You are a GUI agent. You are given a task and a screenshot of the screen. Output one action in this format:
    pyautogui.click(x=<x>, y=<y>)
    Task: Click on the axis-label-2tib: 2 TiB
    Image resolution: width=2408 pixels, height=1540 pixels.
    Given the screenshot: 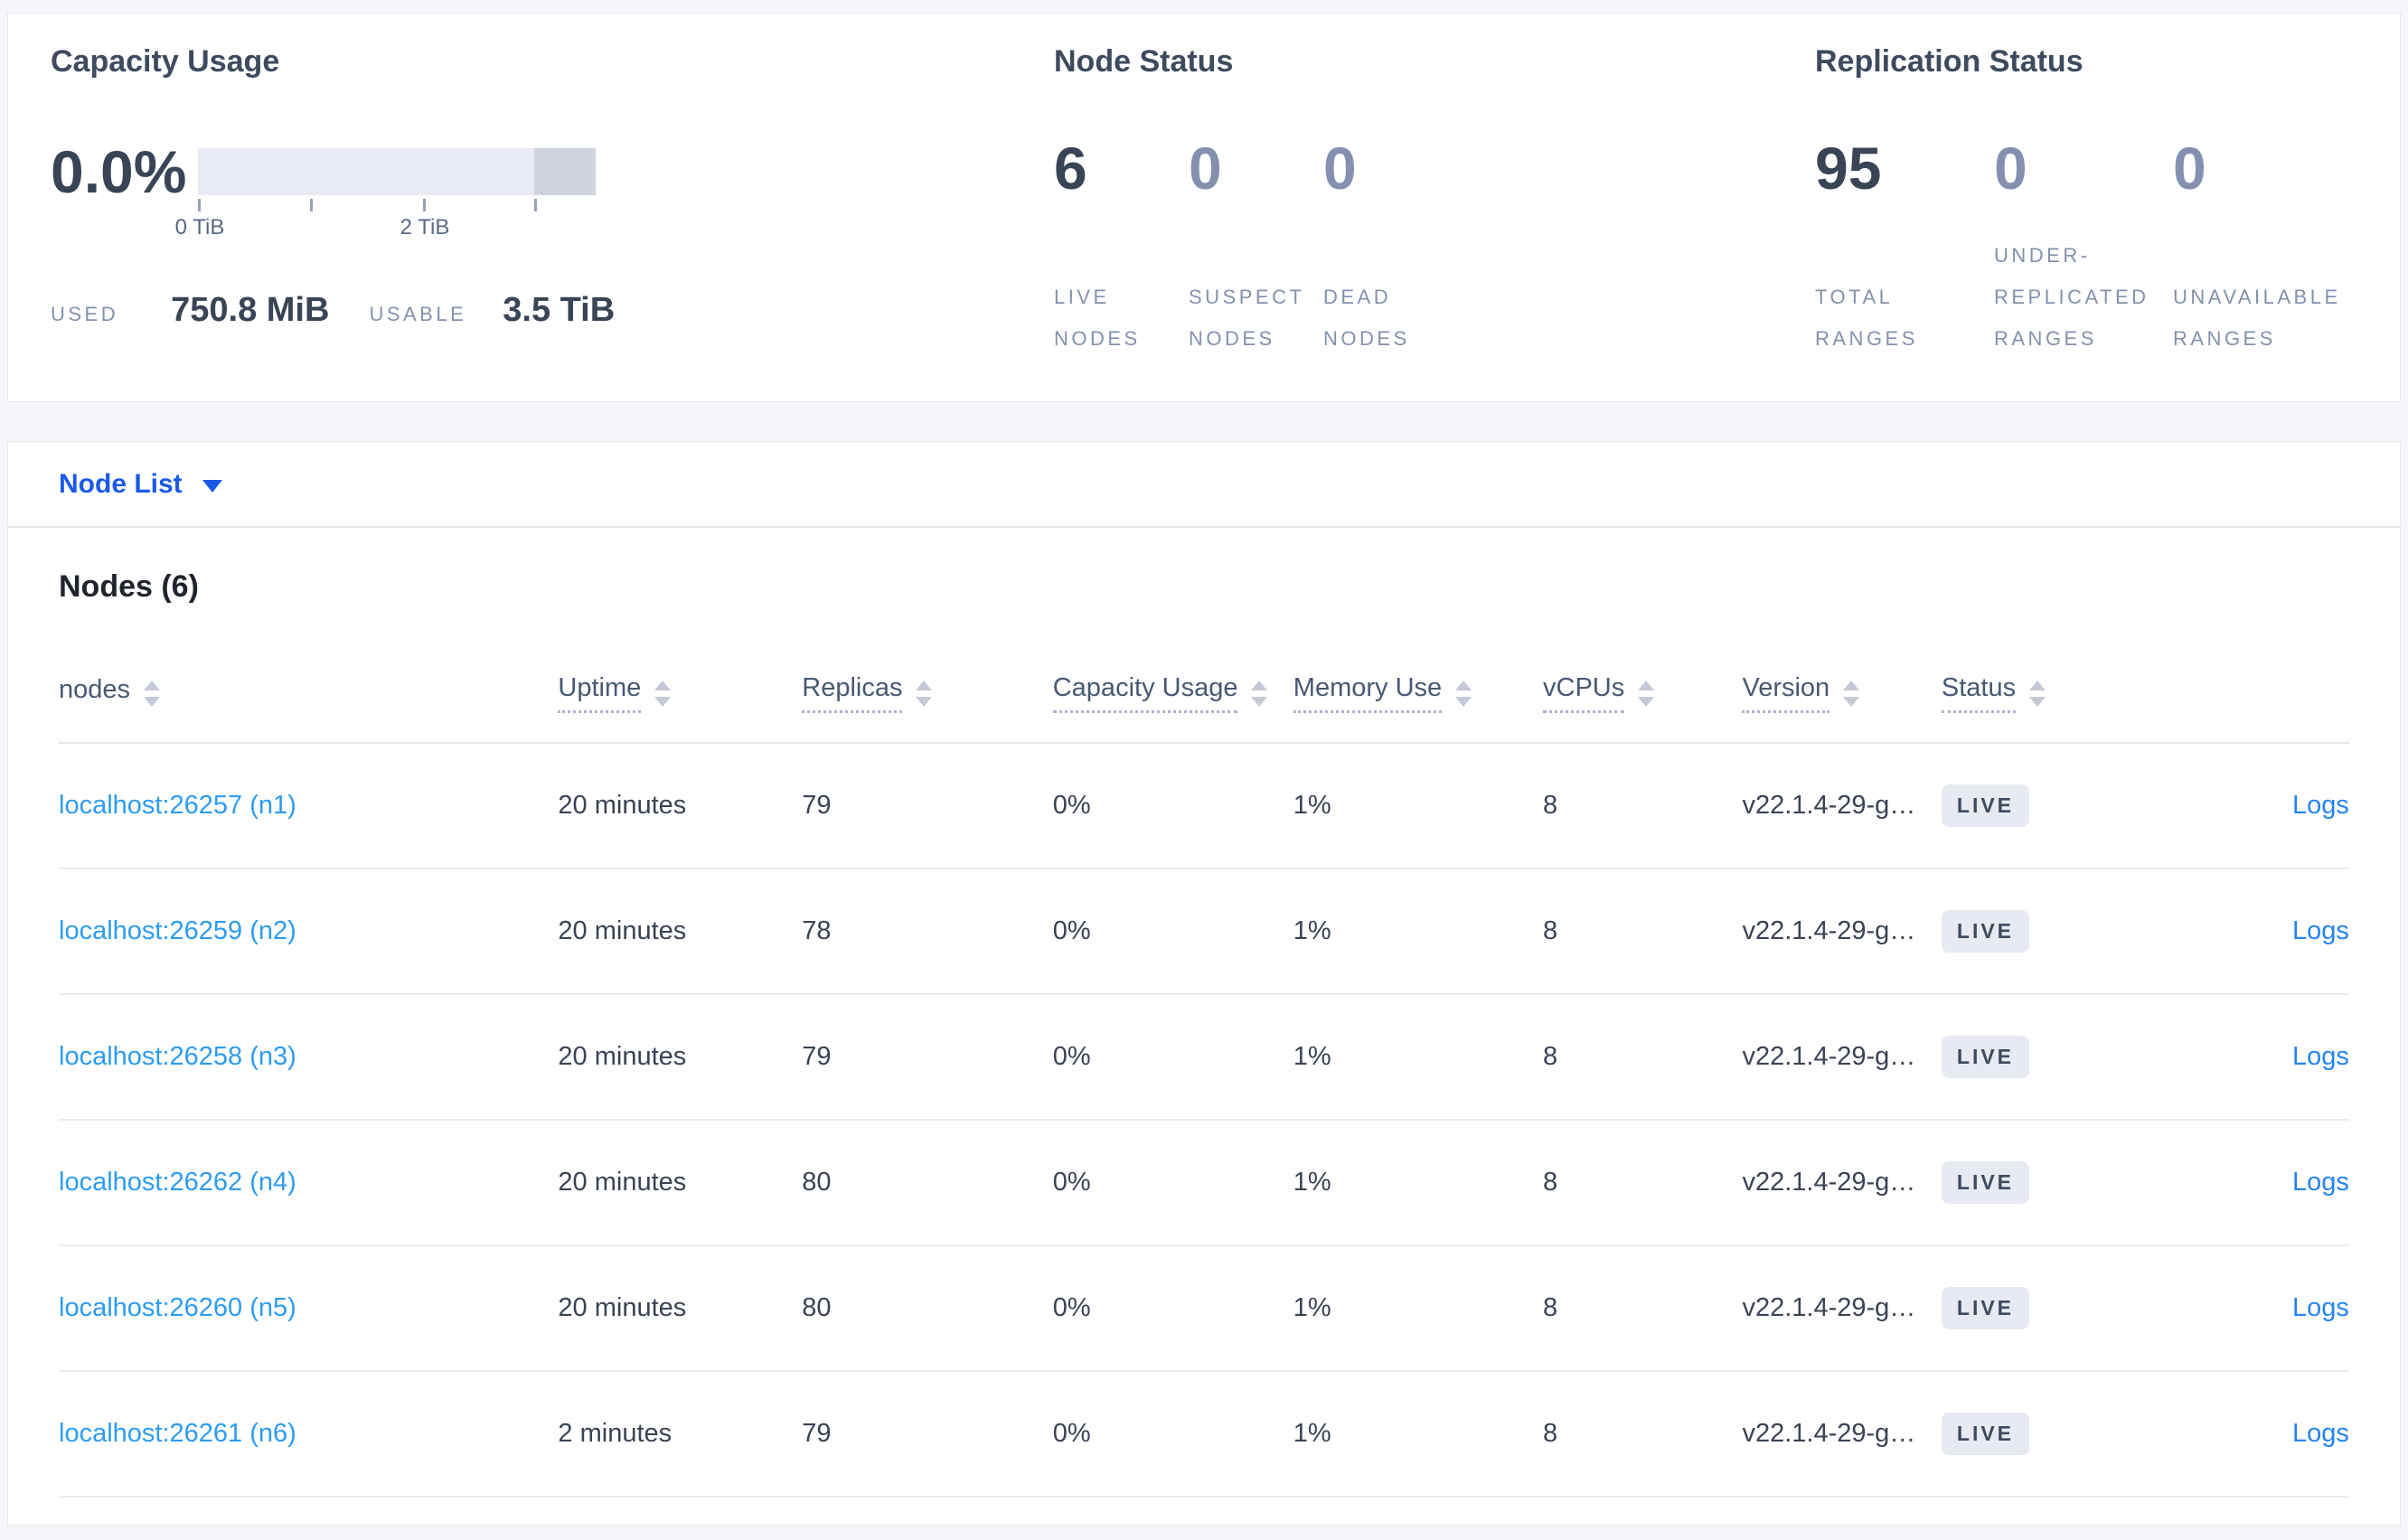 What is the action you would take?
    pyautogui.click(x=425, y=227)
    